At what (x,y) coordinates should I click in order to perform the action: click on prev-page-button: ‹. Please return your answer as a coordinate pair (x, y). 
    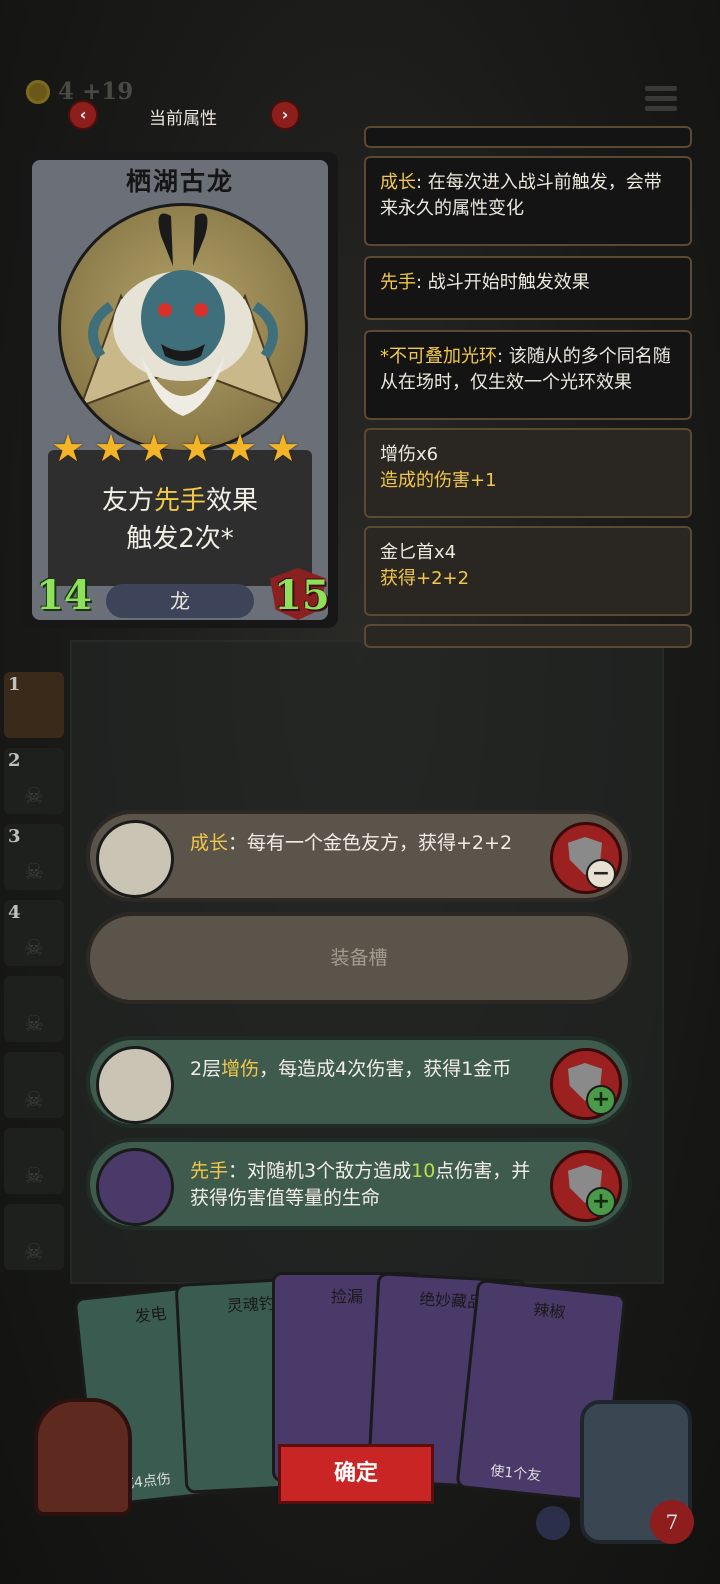
    Looking at the image, I should click on (83, 115).